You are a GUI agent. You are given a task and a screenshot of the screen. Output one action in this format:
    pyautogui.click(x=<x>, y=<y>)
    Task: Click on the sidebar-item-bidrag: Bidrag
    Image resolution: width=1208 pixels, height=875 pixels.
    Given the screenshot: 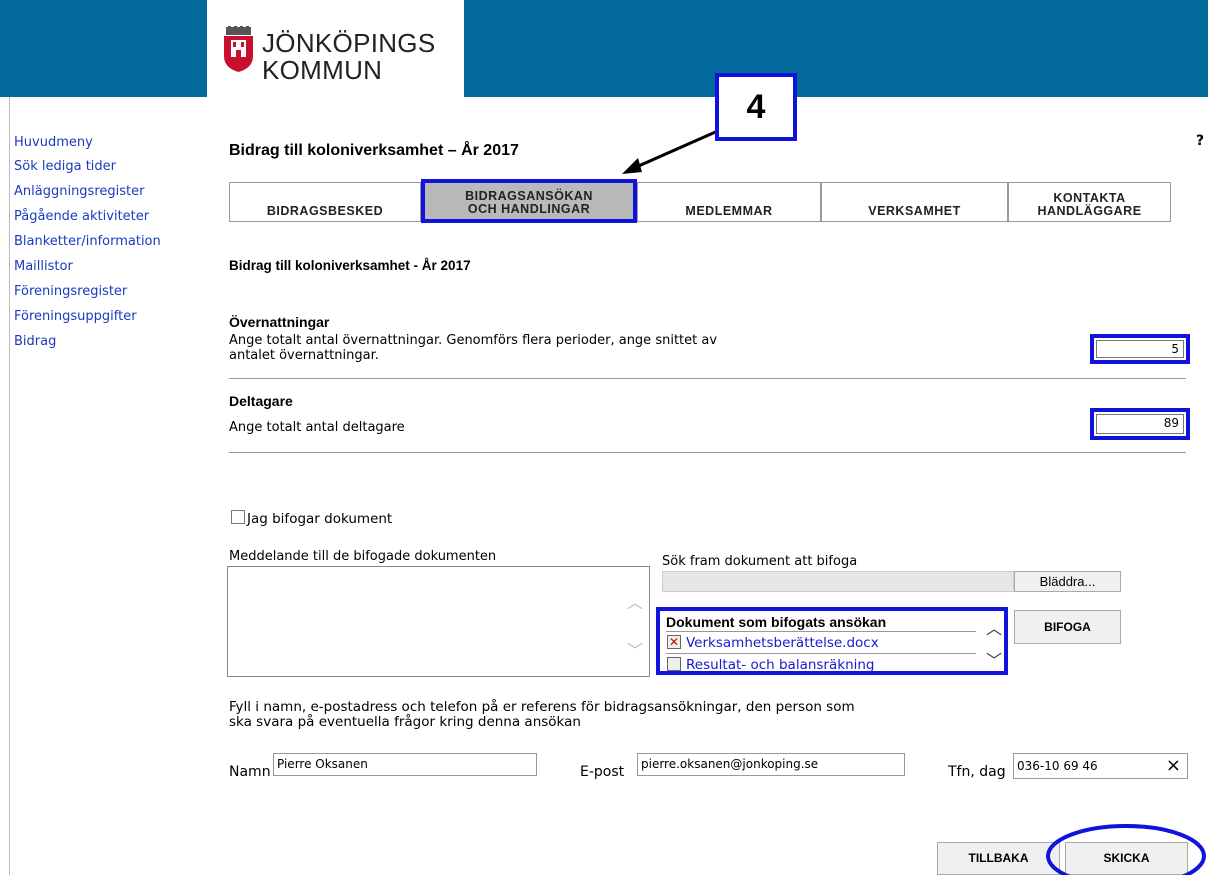 What is the action you would take?
    pyautogui.click(x=35, y=341)
    